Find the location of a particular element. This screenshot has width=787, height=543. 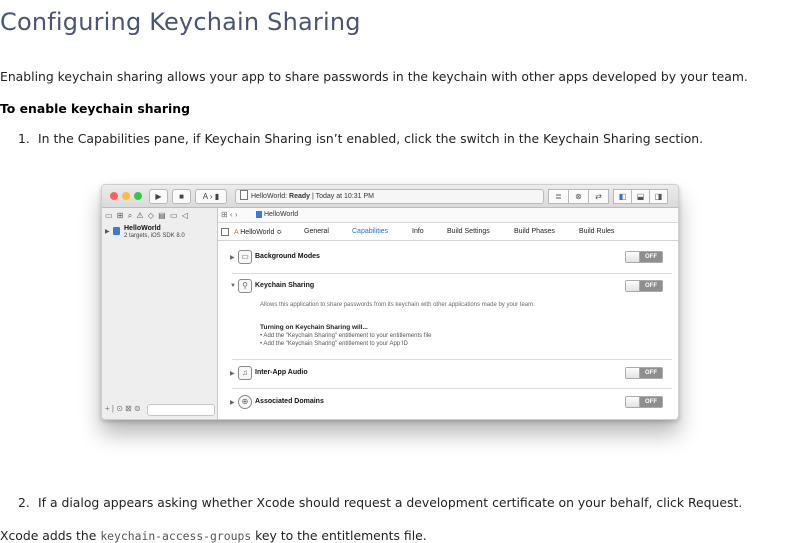

scheme-selector-icon: A › ▮ is located at coordinates (211, 196).